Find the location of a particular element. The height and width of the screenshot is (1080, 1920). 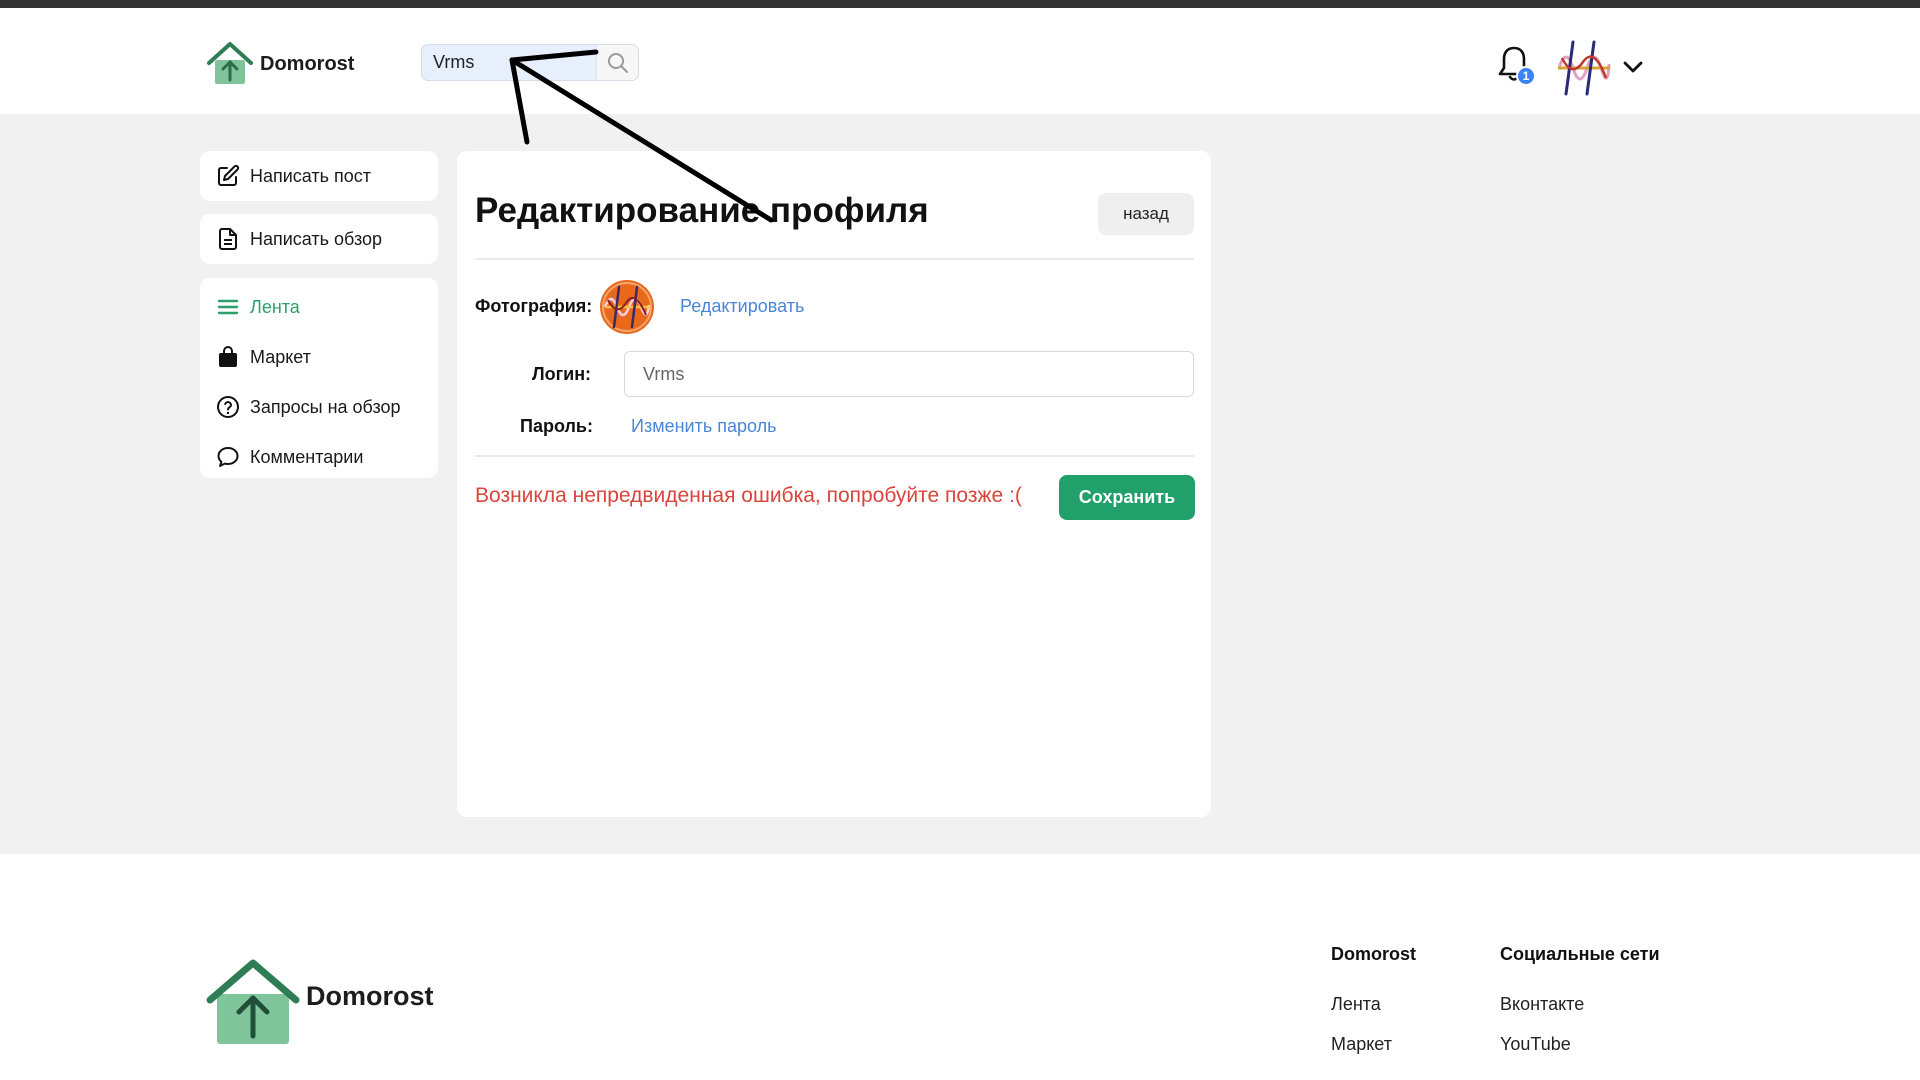

footer-column-domorost: Domorost Лента Маркет is located at coordinates (1373, 1003).